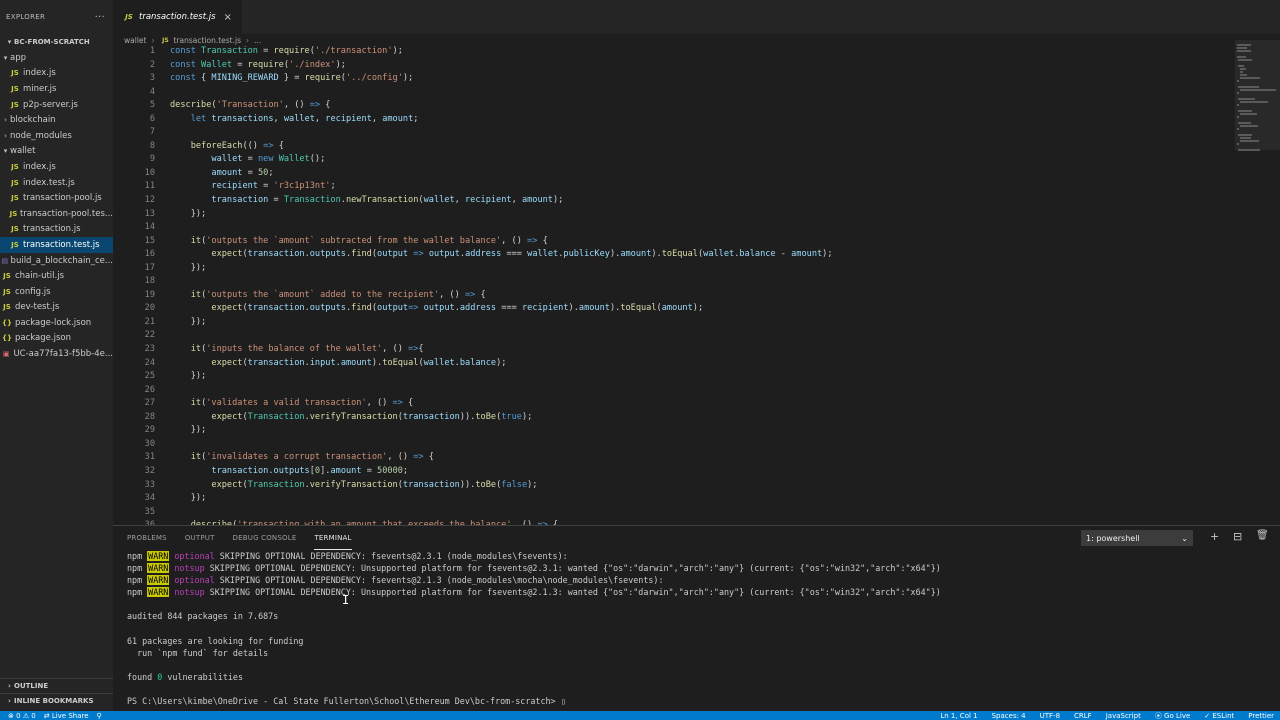 The height and width of the screenshot is (720, 1280). I want to click on code-line: 26, so click(668, 391).